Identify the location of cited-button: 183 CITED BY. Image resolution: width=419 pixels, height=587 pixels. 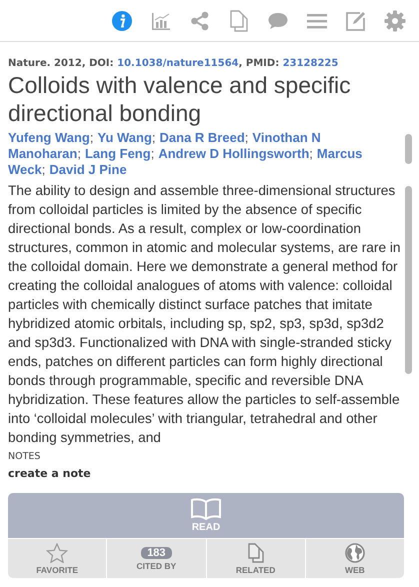
(156, 558).